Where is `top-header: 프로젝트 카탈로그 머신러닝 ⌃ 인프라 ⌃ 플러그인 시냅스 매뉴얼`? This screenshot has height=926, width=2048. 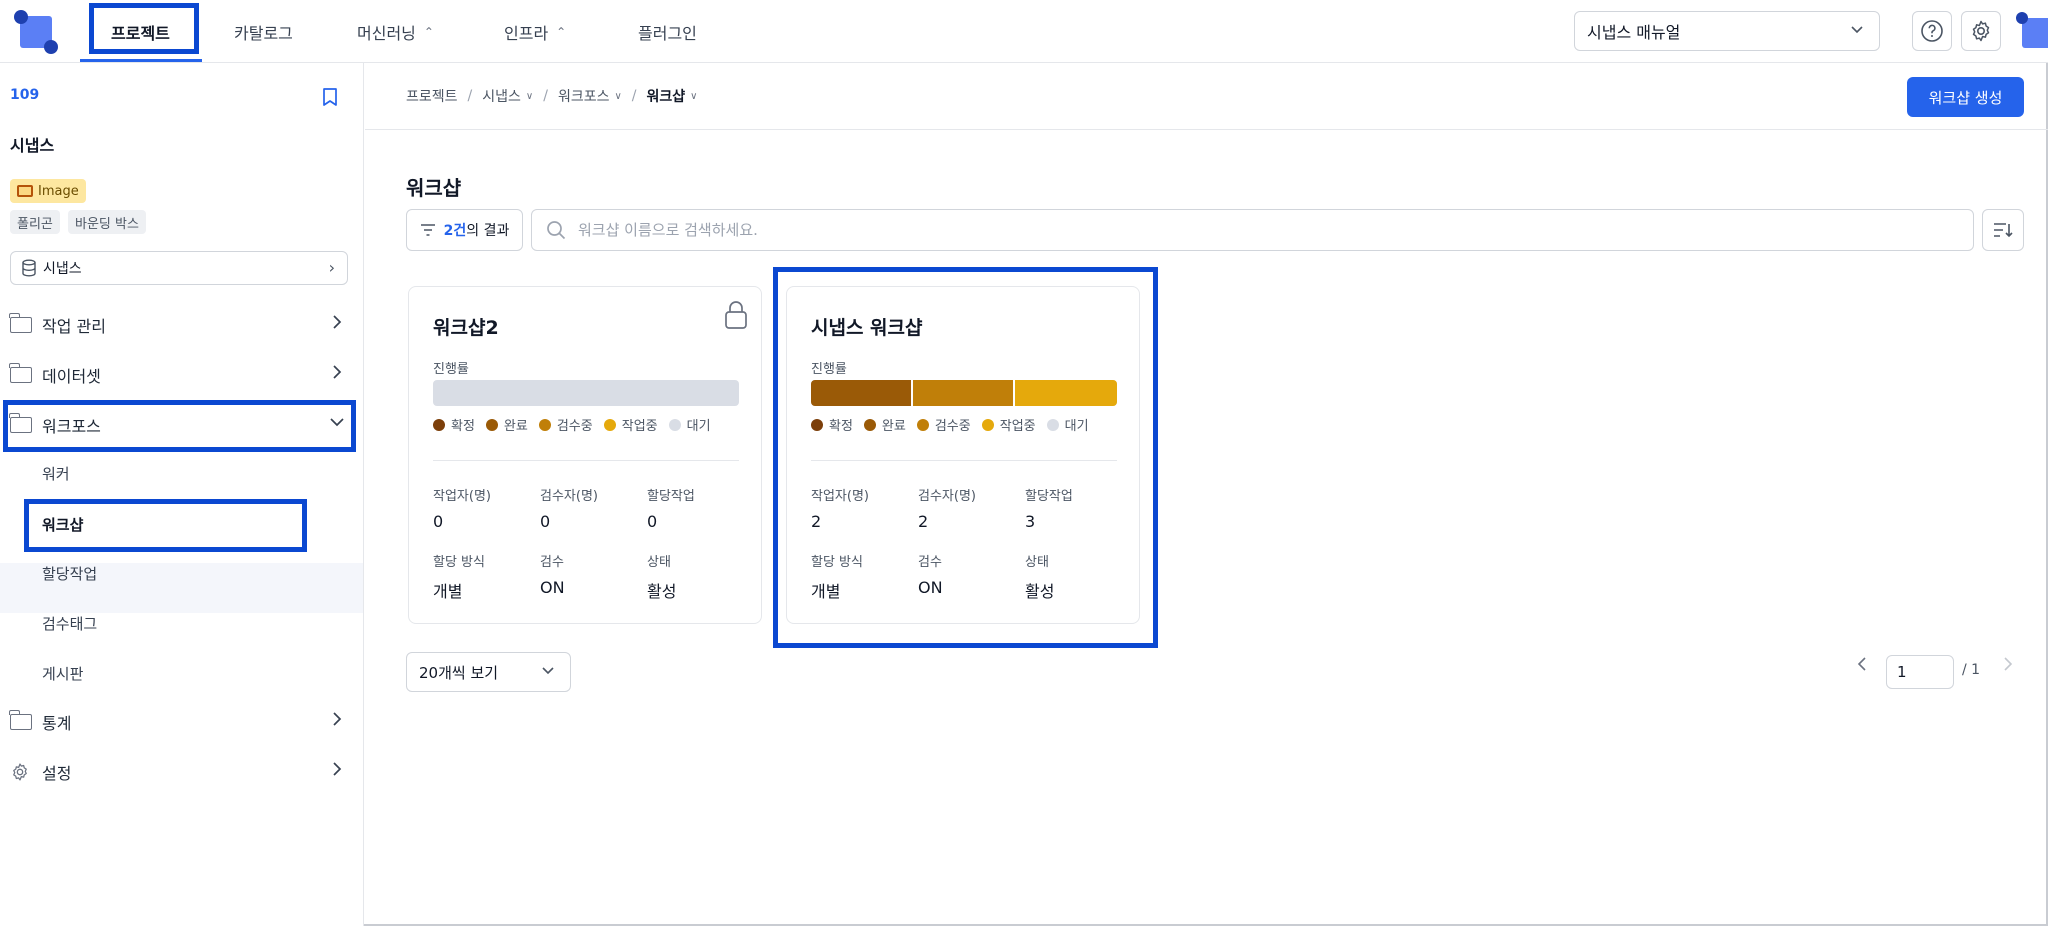 top-header: 프로젝트 카탈로그 머신러닝 ⌃ 인프라 ⌃ 플러그인 시냅스 매뉴얼 is located at coordinates (1024, 31).